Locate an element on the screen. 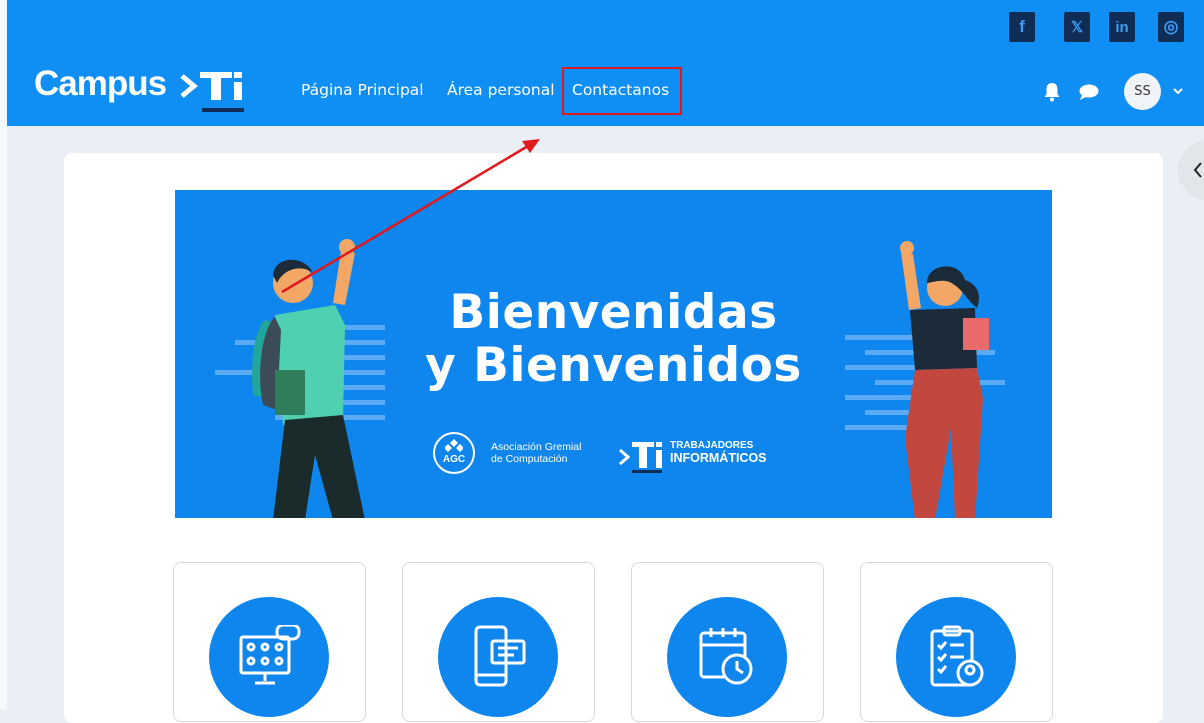  agc-line2: de Computación is located at coordinates (529, 459).